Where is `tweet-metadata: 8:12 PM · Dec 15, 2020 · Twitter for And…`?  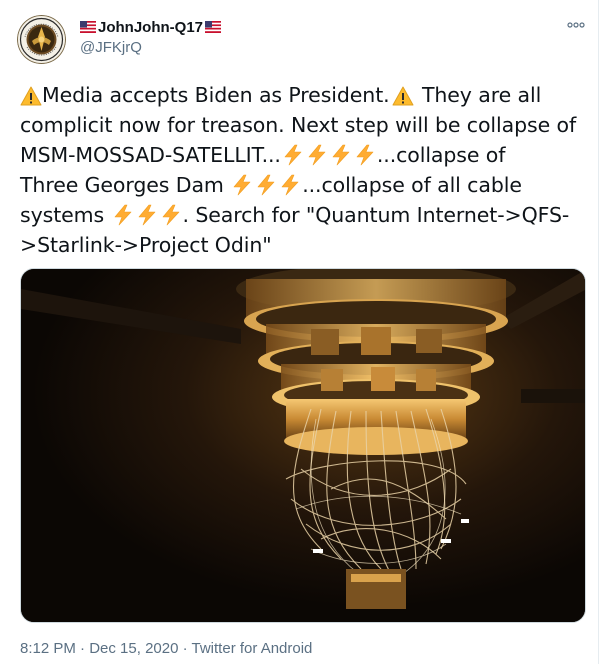 tweet-metadata: 8:12 PM · Dec 15, 2020 · Twitter for And… is located at coordinates (166, 648).